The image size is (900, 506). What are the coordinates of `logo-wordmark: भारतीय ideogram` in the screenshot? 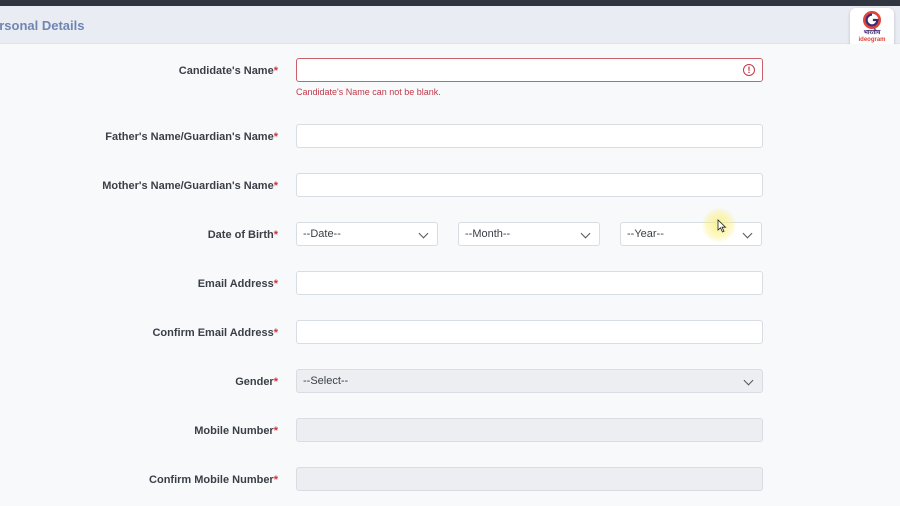 It's located at (872, 37).